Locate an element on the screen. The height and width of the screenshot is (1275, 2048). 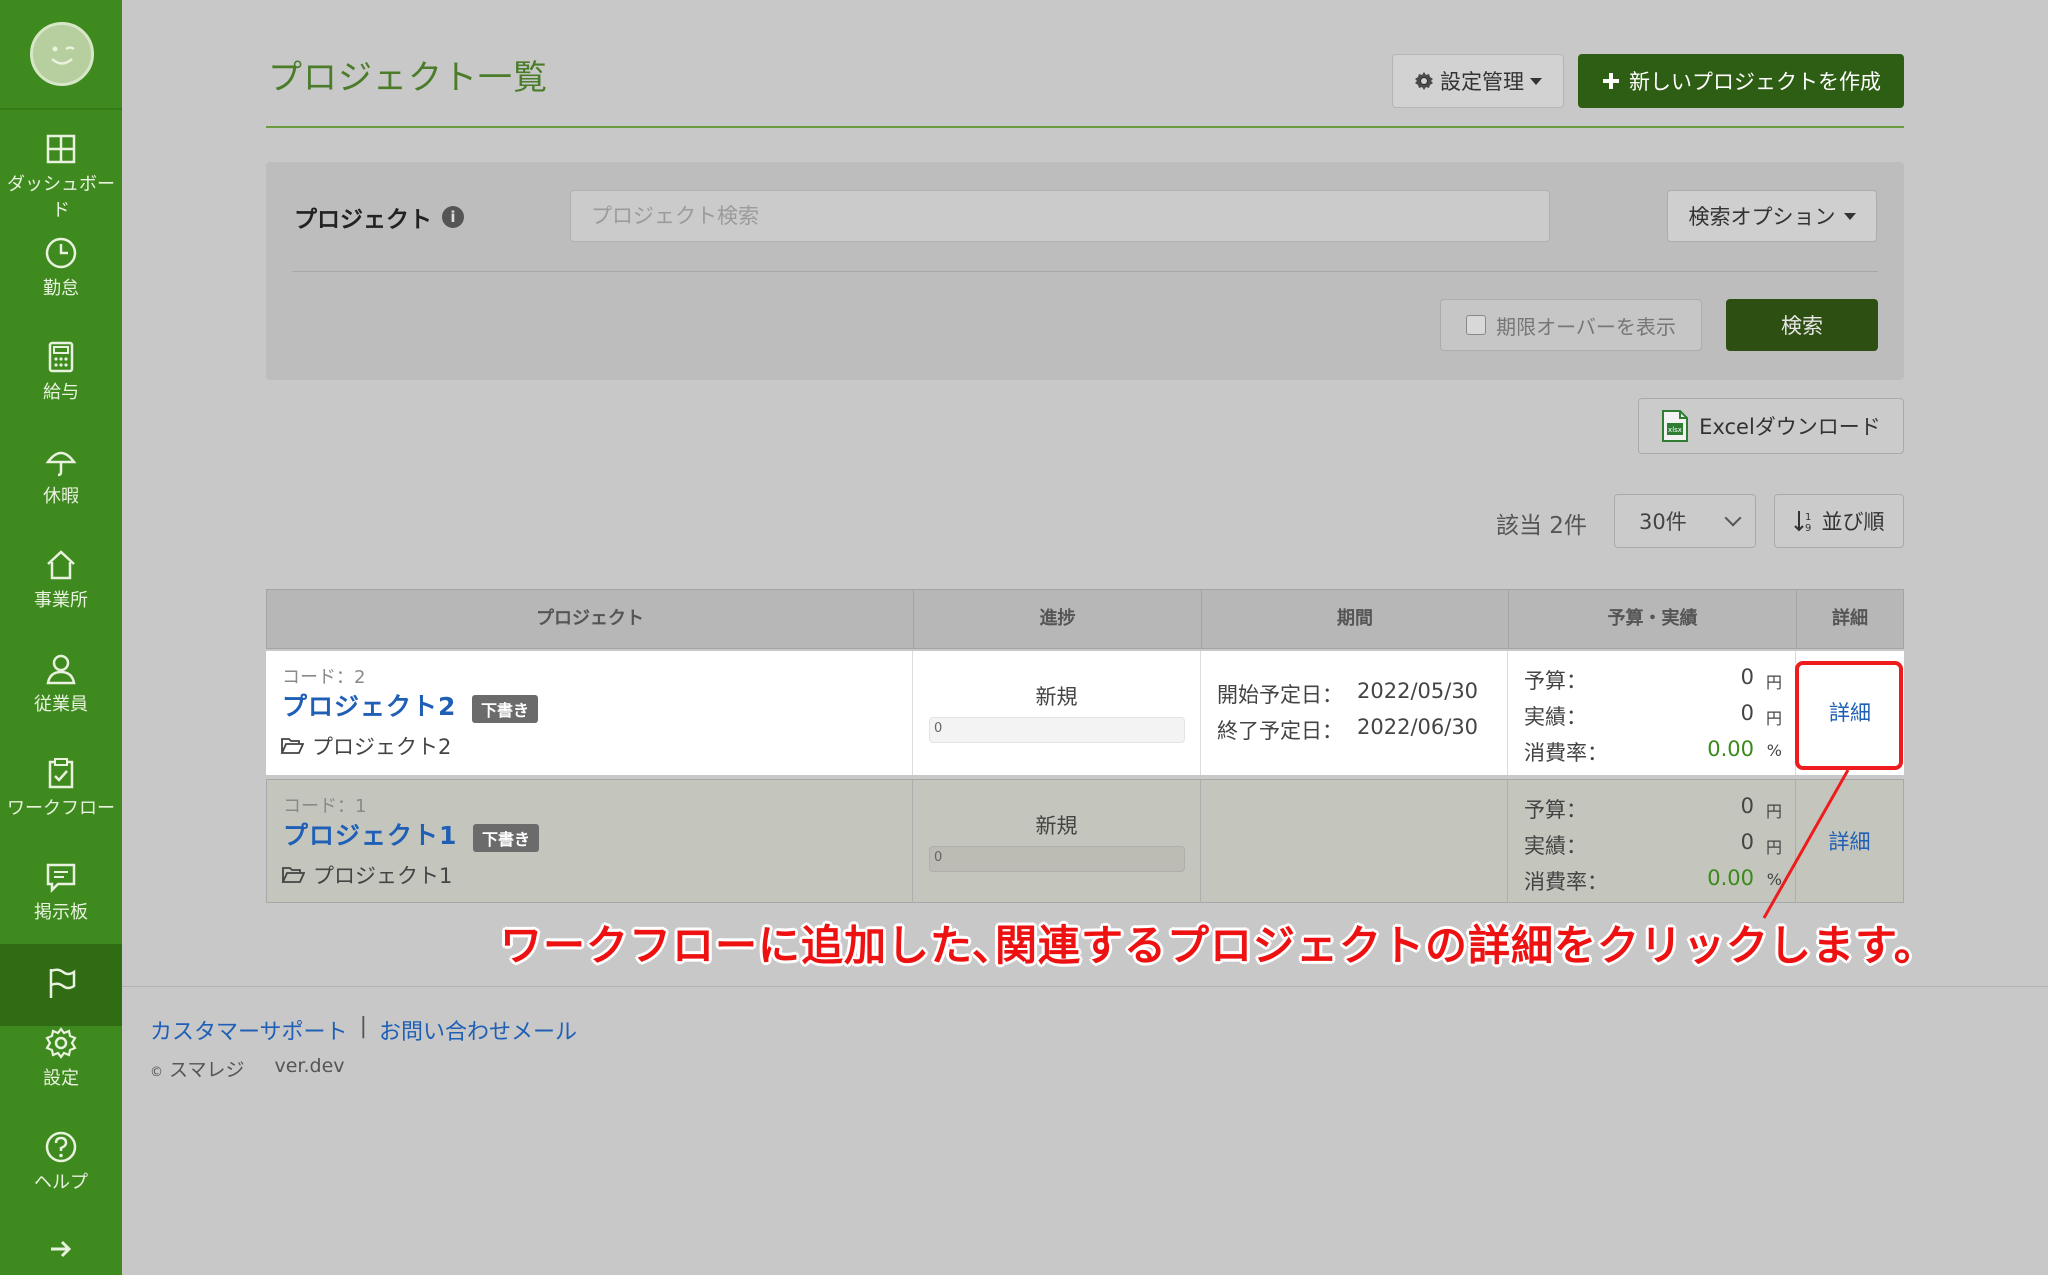
brand-name: スマレジ is located at coordinates (207, 1070).